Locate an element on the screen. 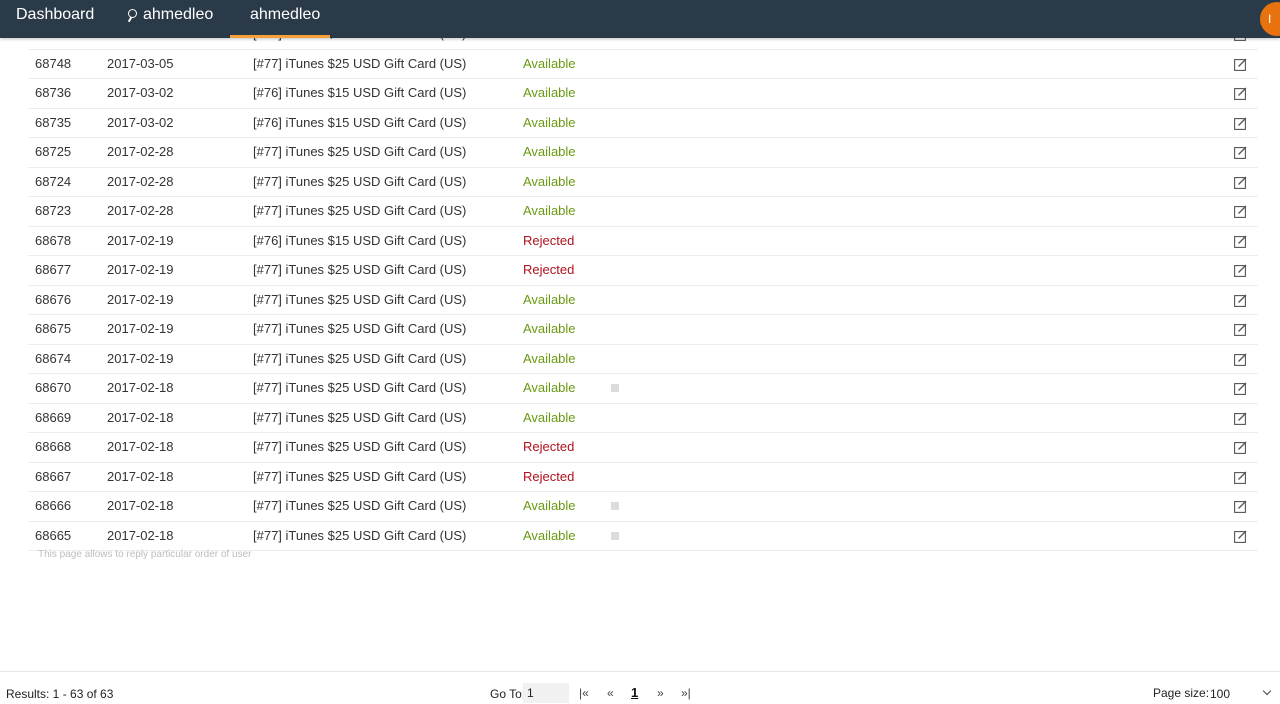 The image size is (1280, 704). nav-user-search: ahmedleo is located at coordinates (170, 19).